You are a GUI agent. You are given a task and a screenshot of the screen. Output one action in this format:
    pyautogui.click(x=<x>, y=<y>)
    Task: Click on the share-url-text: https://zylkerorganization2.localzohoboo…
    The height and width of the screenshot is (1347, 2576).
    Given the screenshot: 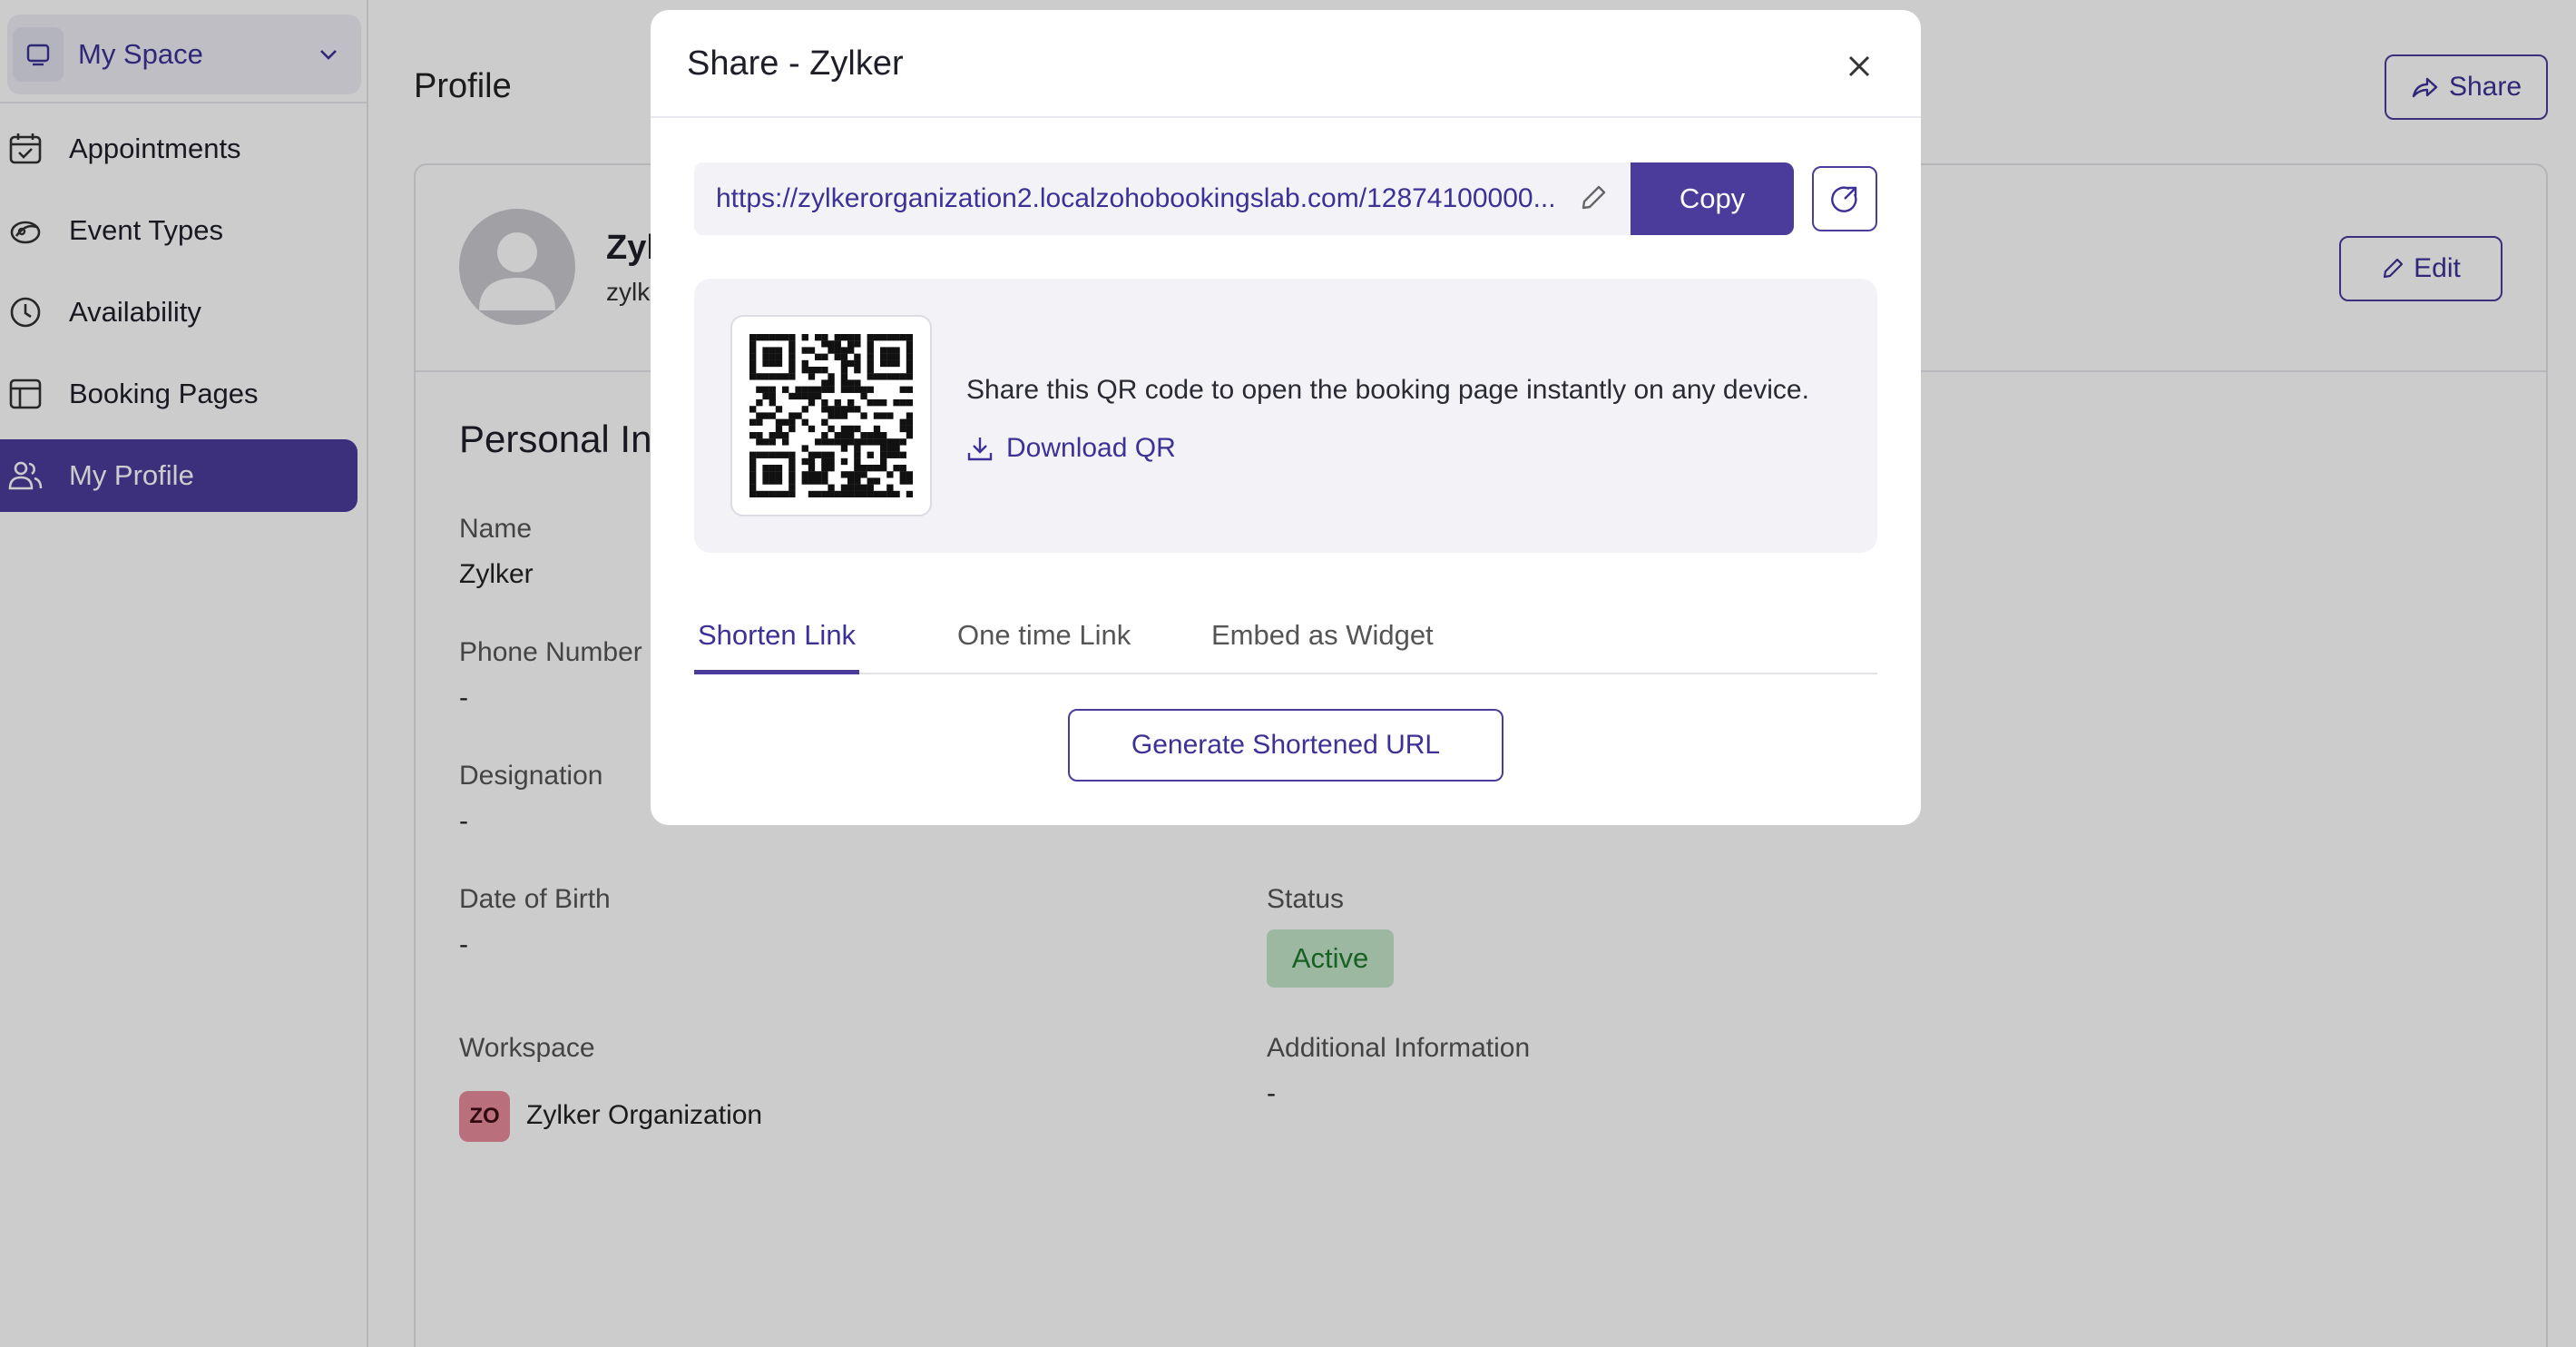 What is the action you would take?
    pyautogui.click(x=1138, y=198)
    